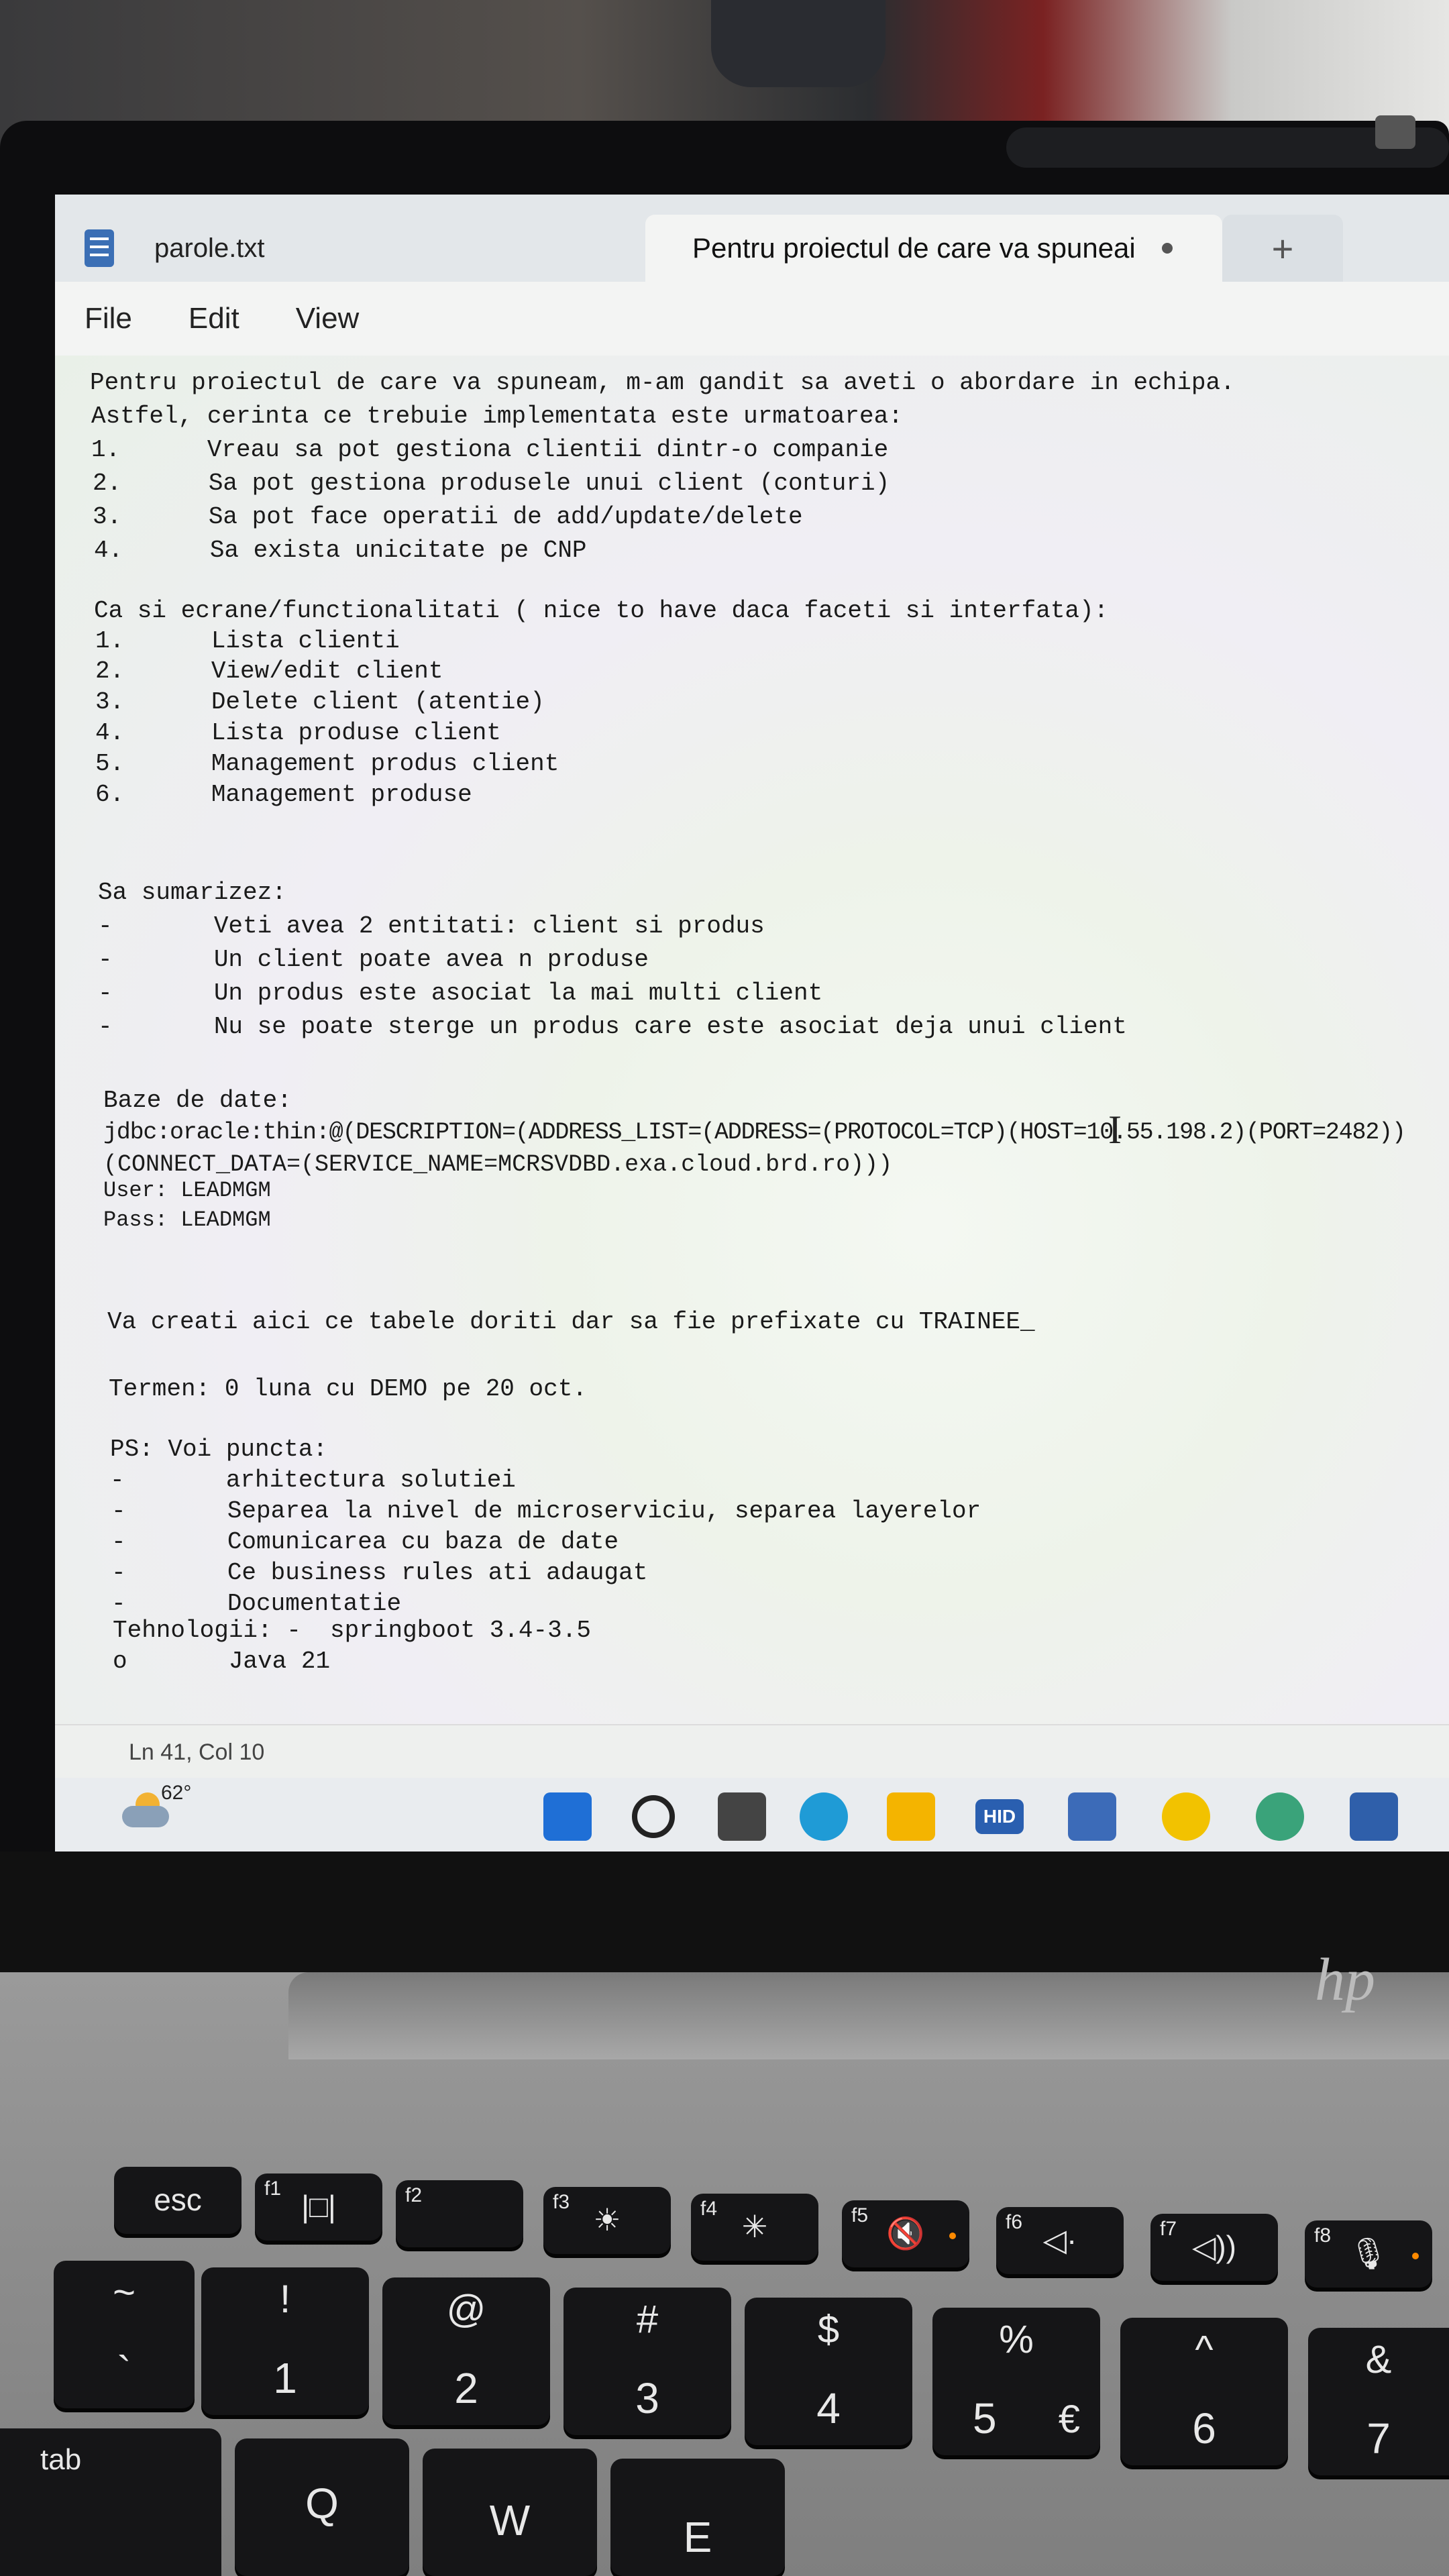  Describe the element at coordinates (431, 926) in the screenshot. I see `text-line: - Veti avea 2 entitati: client si produs` at that location.